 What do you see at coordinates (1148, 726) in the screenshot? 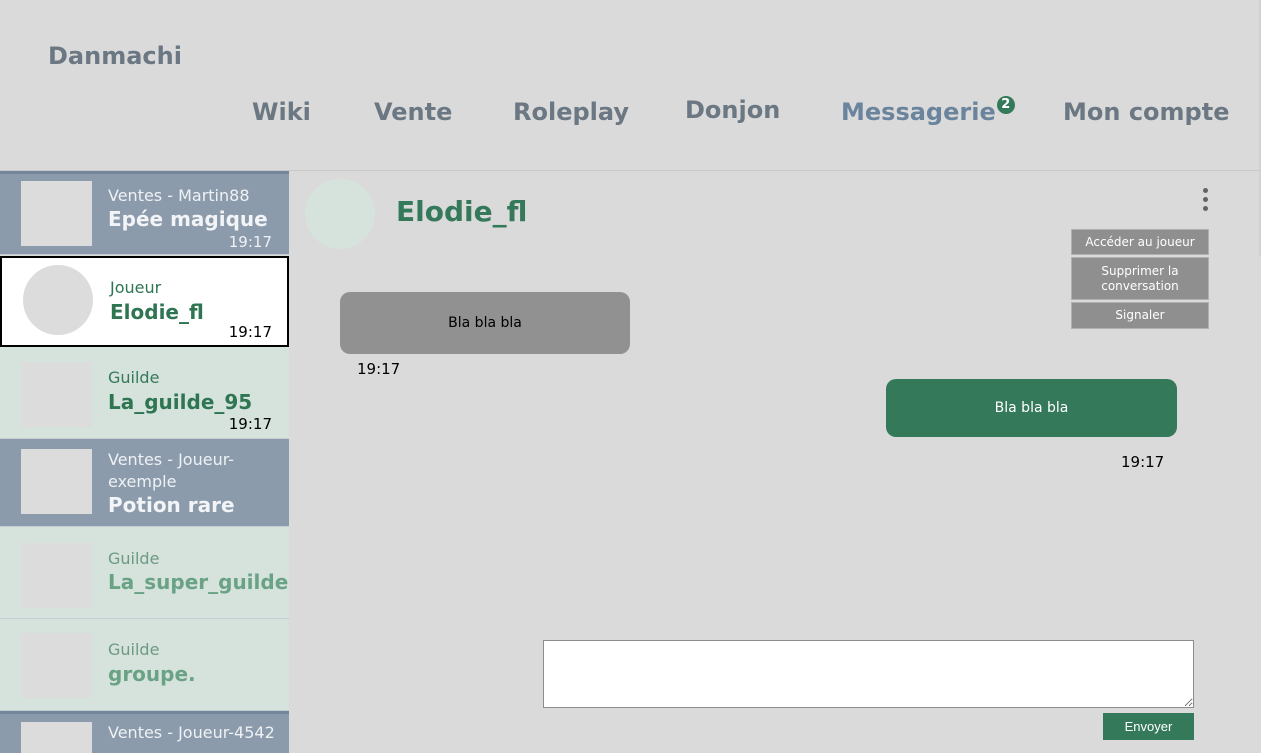
I see `send-button: Envoyer` at bounding box center [1148, 726].